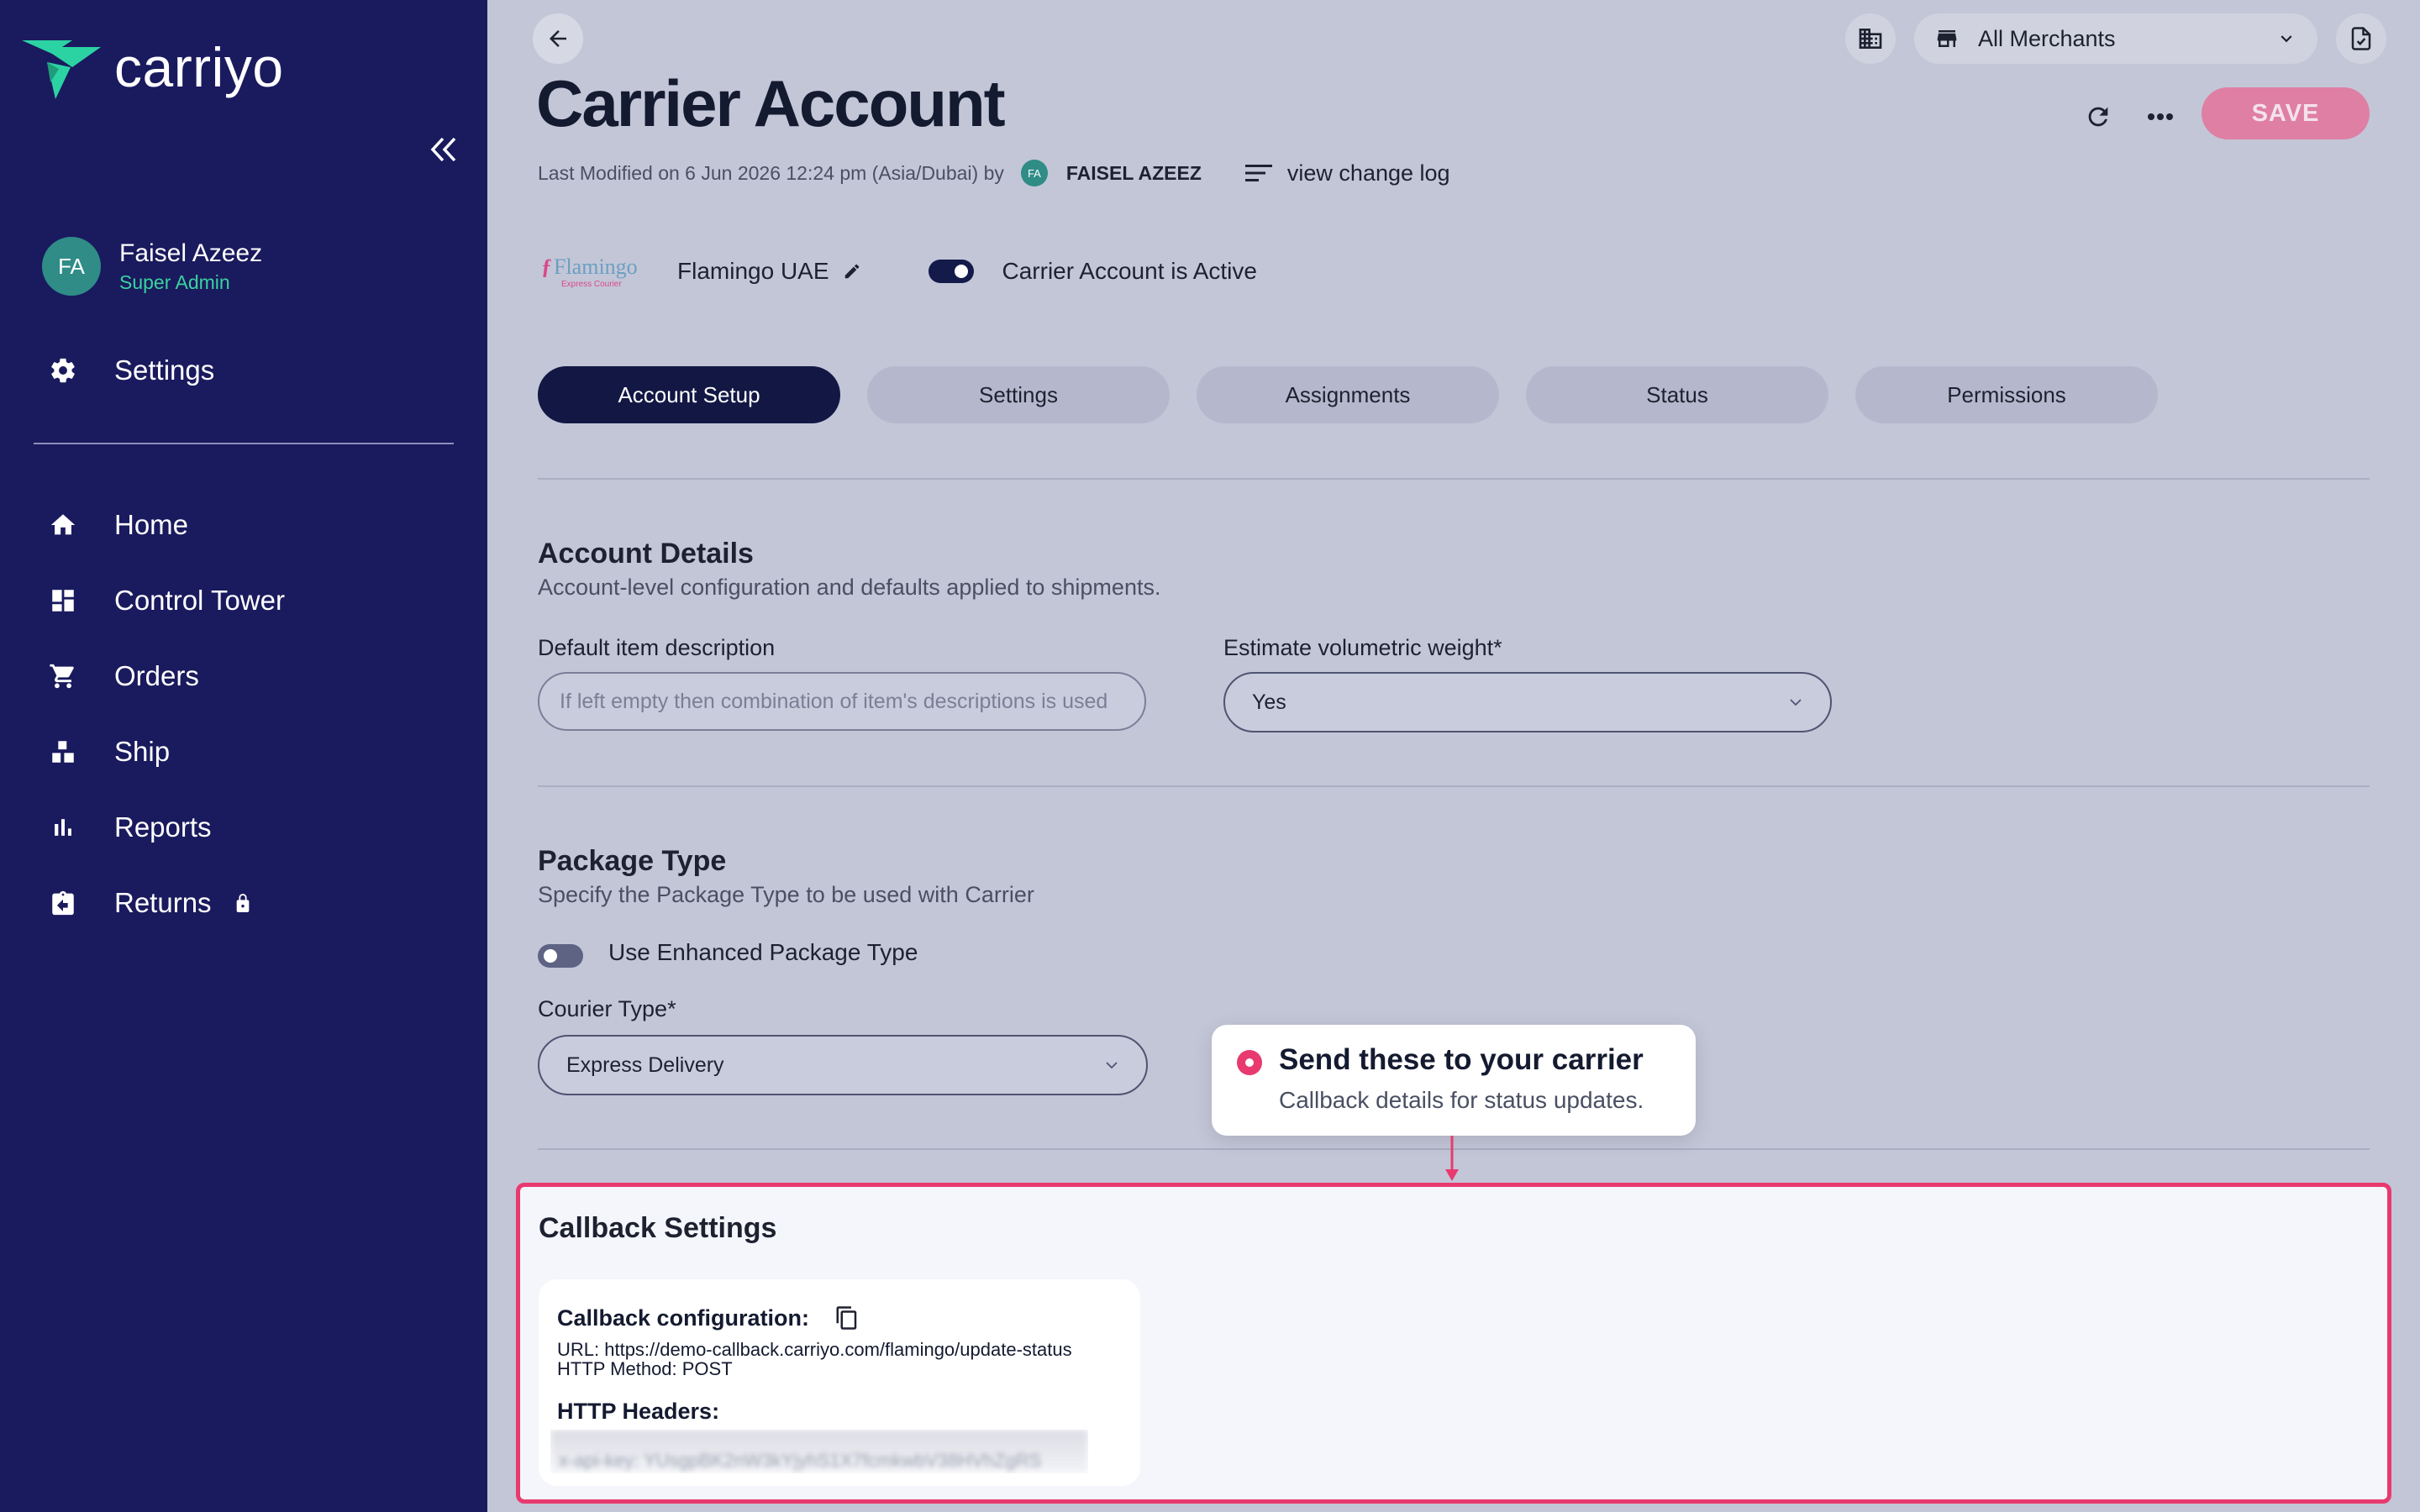 The image size is (2420, 1512). Describe the element at coordinates (842, 701) in the screenshot. I see `default-item-description-input` at that location.